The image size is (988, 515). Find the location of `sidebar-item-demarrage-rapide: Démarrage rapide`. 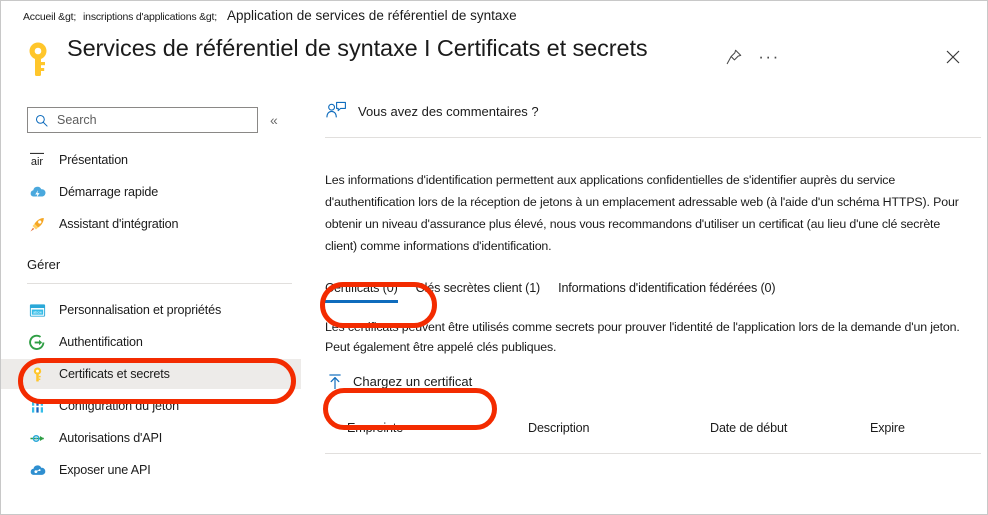

sidebar-item-demarrage-rapide: Démarrage rapide is located at coordinates (151, 192).